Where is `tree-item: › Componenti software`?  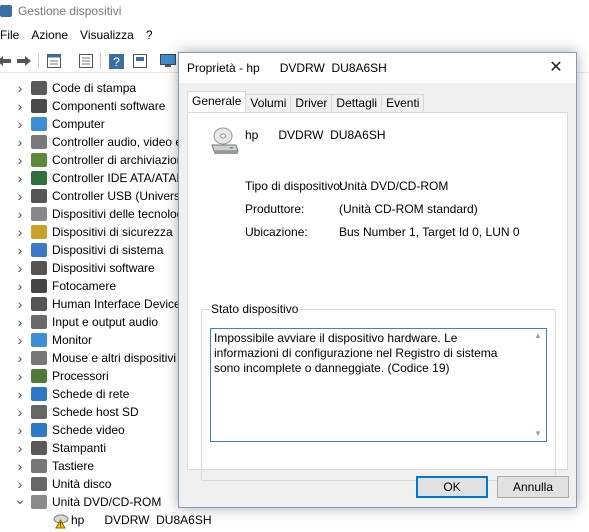
tree-item: › Componenti software is located at coordinates (100, 106).